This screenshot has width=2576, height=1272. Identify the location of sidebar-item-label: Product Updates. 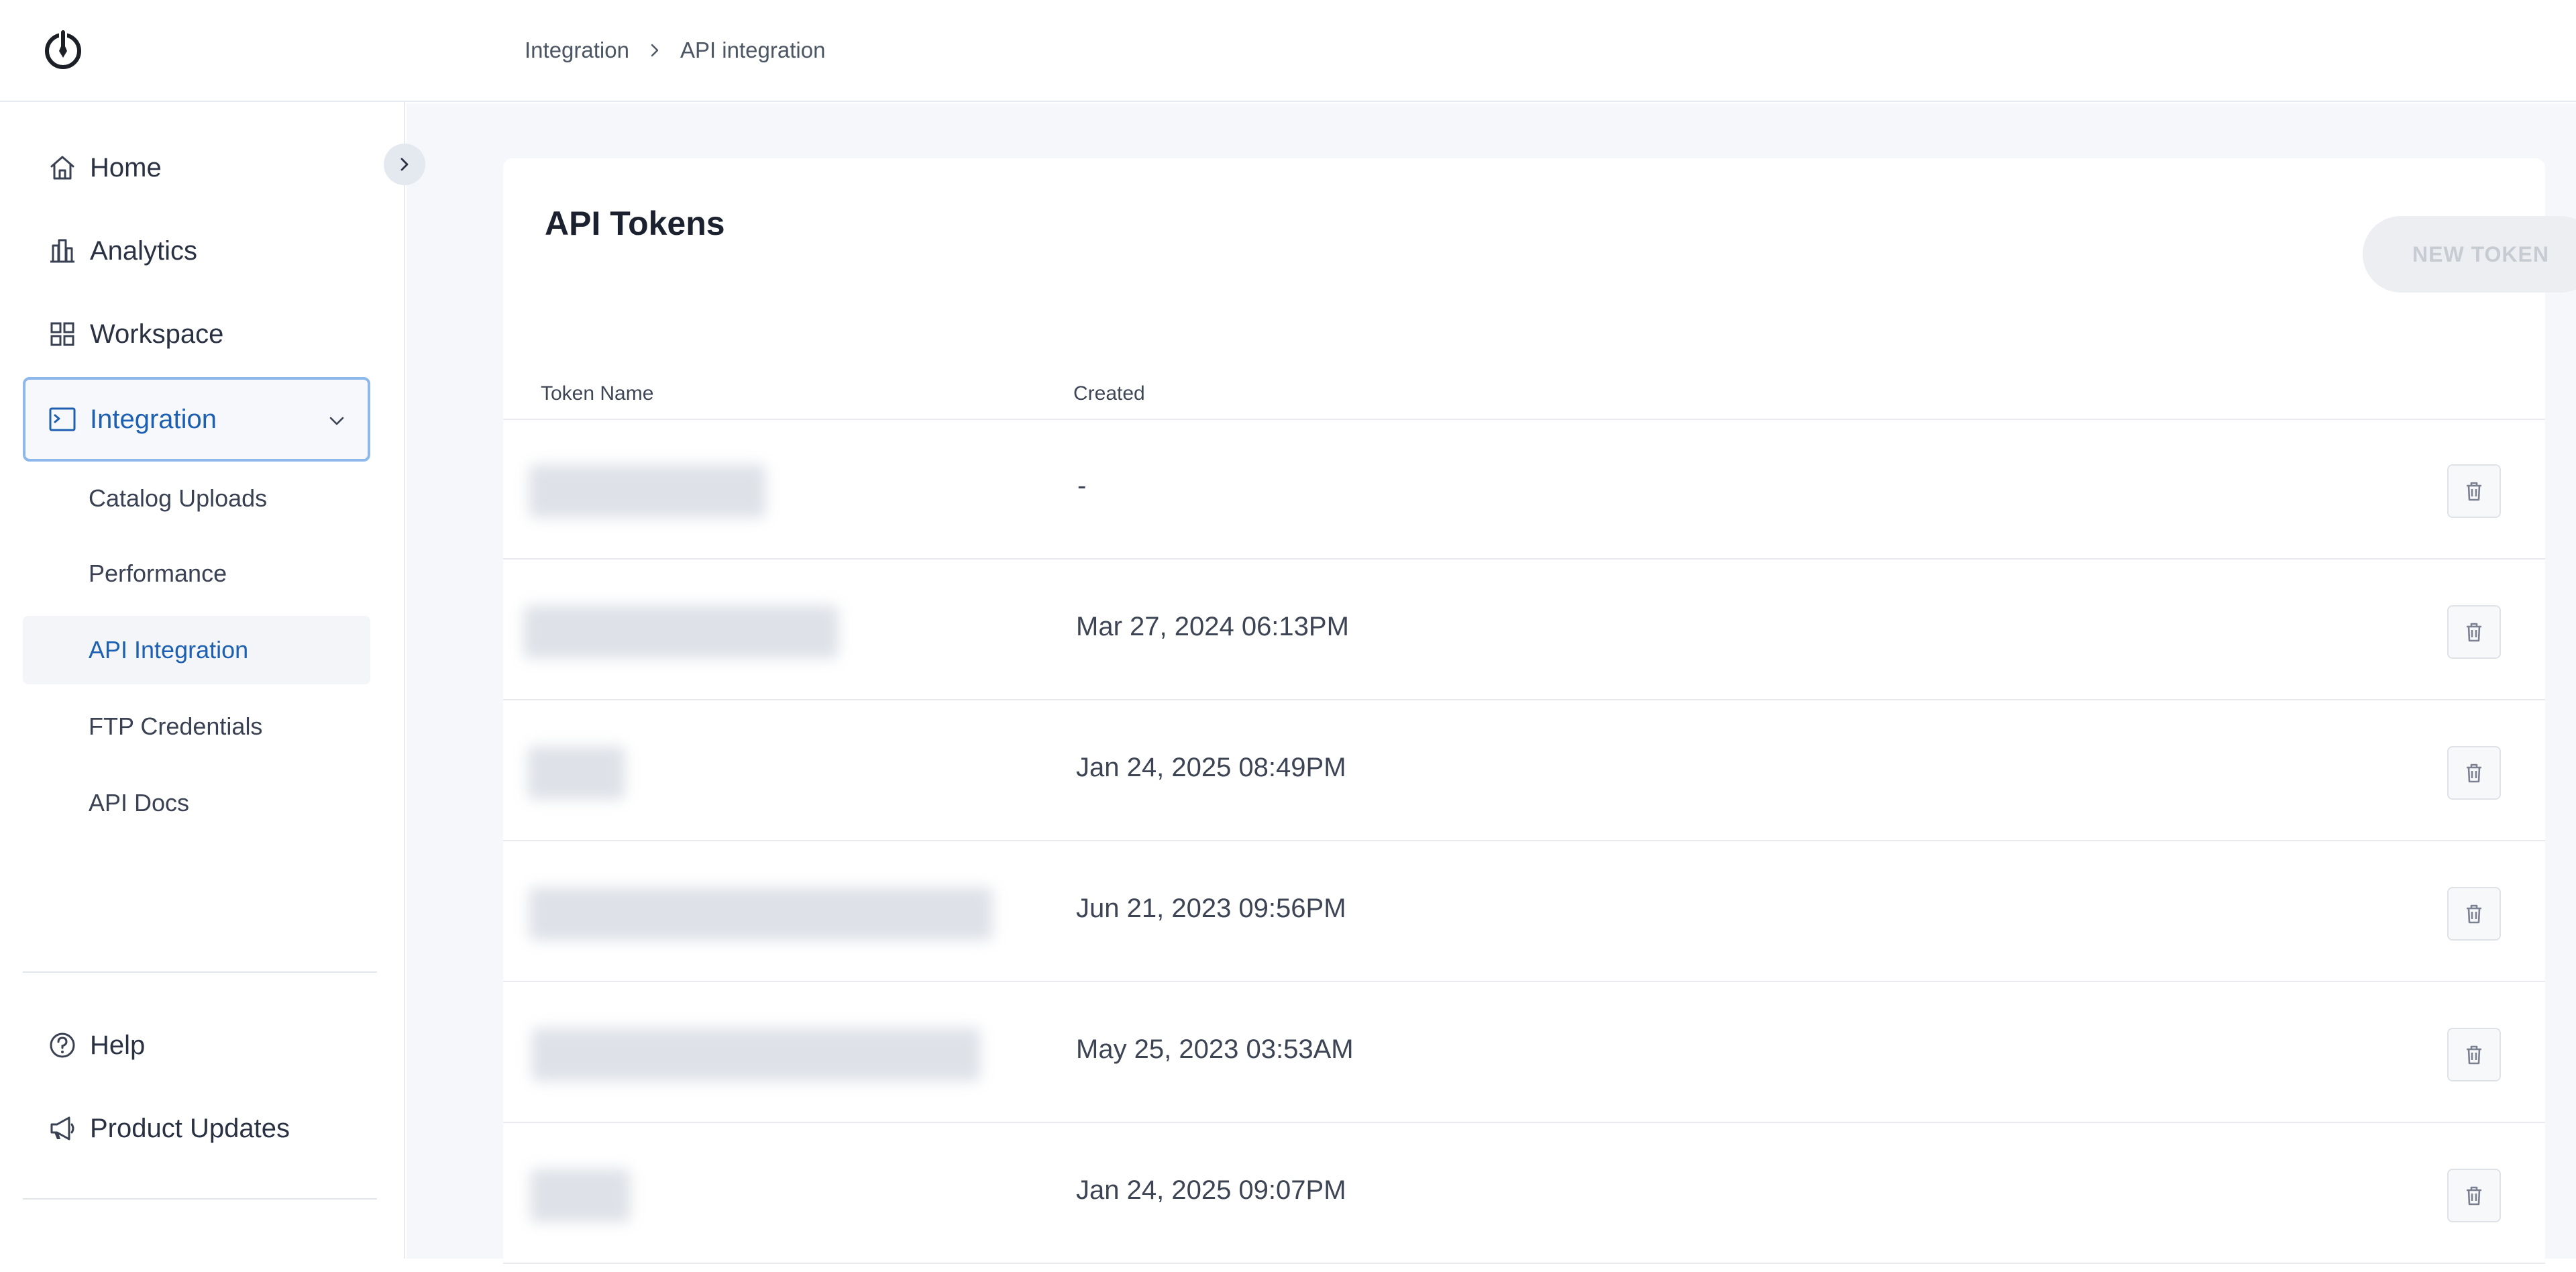
(190, 1128).